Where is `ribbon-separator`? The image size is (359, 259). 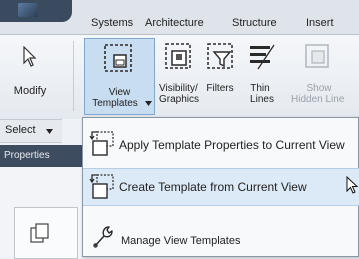
ribbon-separator is located at coordinates (73, 76).